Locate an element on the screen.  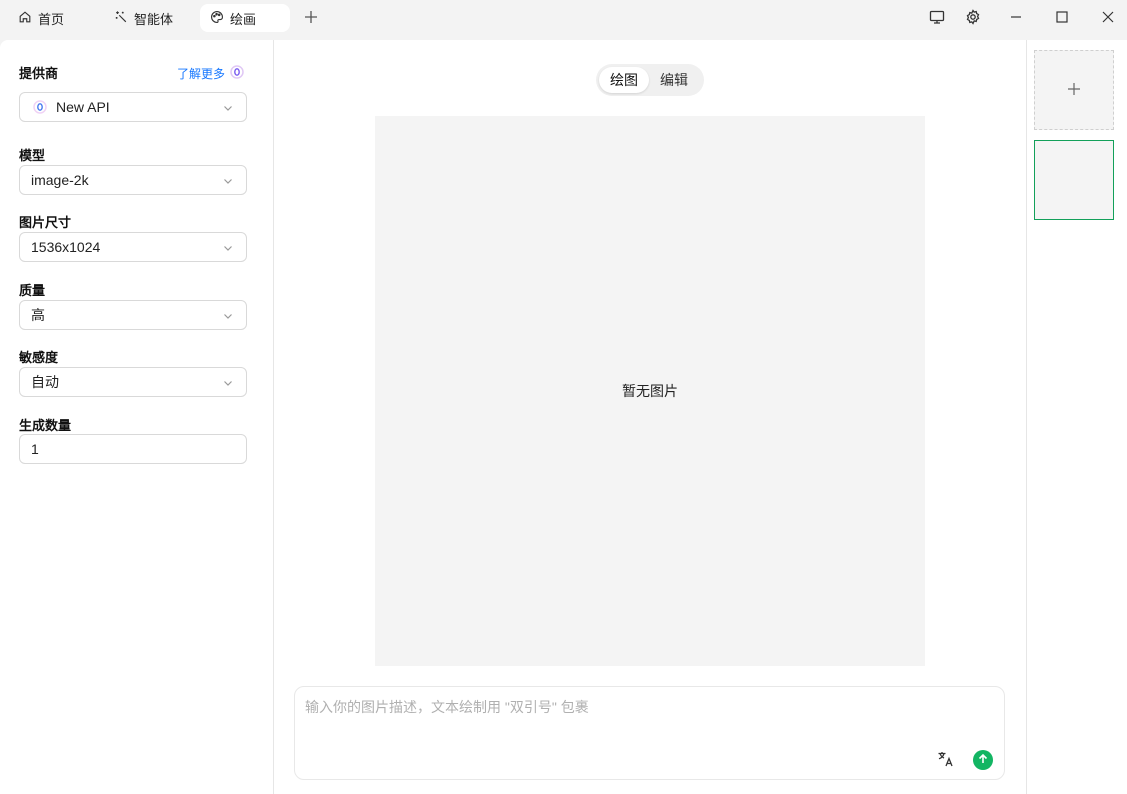
count-label: 生成数量 is located at coordinates (45, 425).